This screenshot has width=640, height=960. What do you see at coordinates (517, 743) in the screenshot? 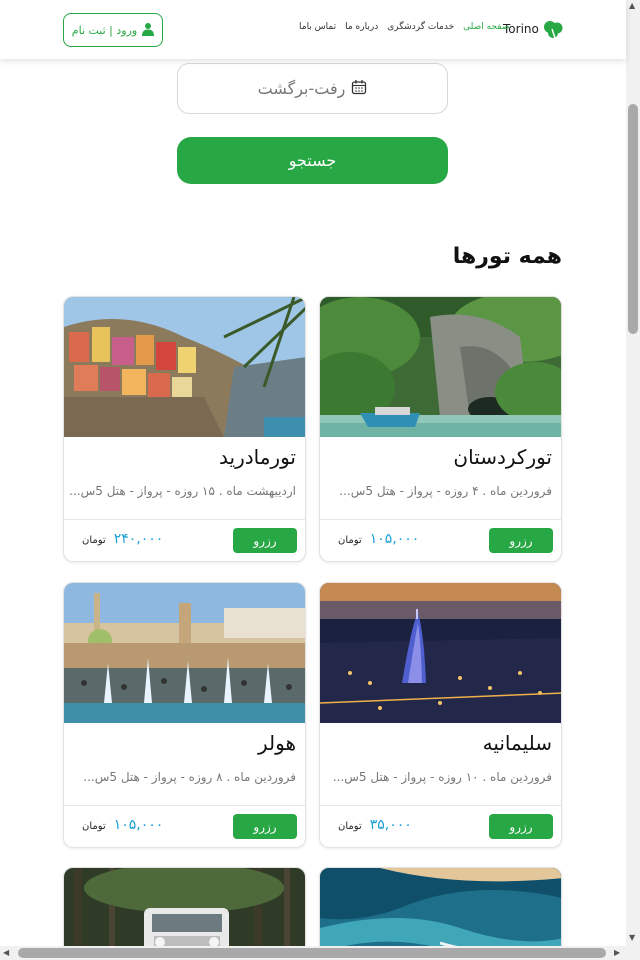
I see `tour-title: سلیمانیه` at bounding box center [517, 743].